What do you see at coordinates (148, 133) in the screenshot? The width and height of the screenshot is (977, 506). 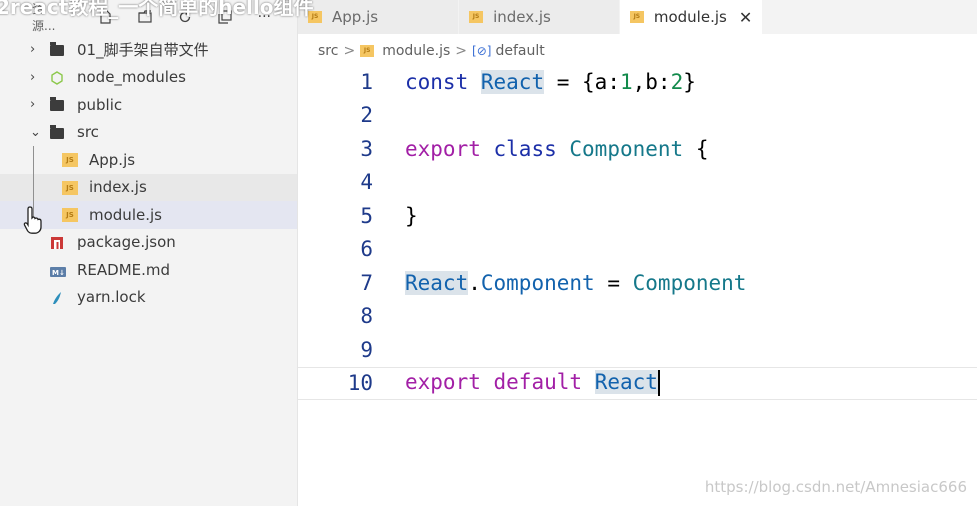 I see `tree-item-src: ⌄ src` at bounding box center [148, 133].